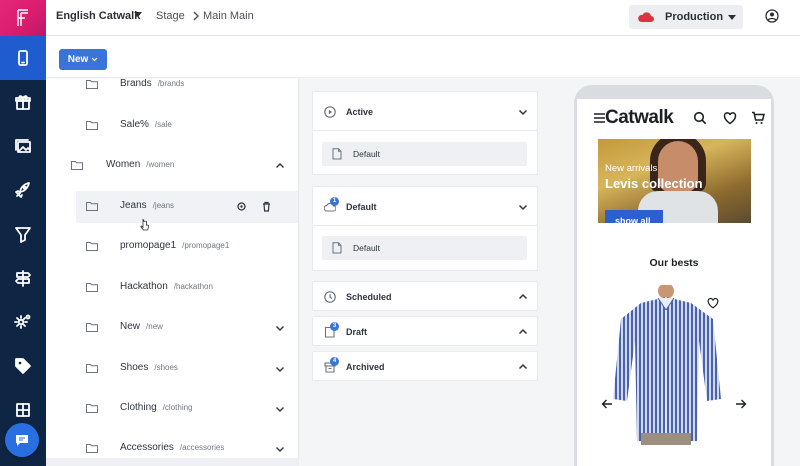 This screenshot has width=800, height=466. Describe the element at coordinates (23, 322) in the screenshot. I see `nav-settings-icon` at that location.